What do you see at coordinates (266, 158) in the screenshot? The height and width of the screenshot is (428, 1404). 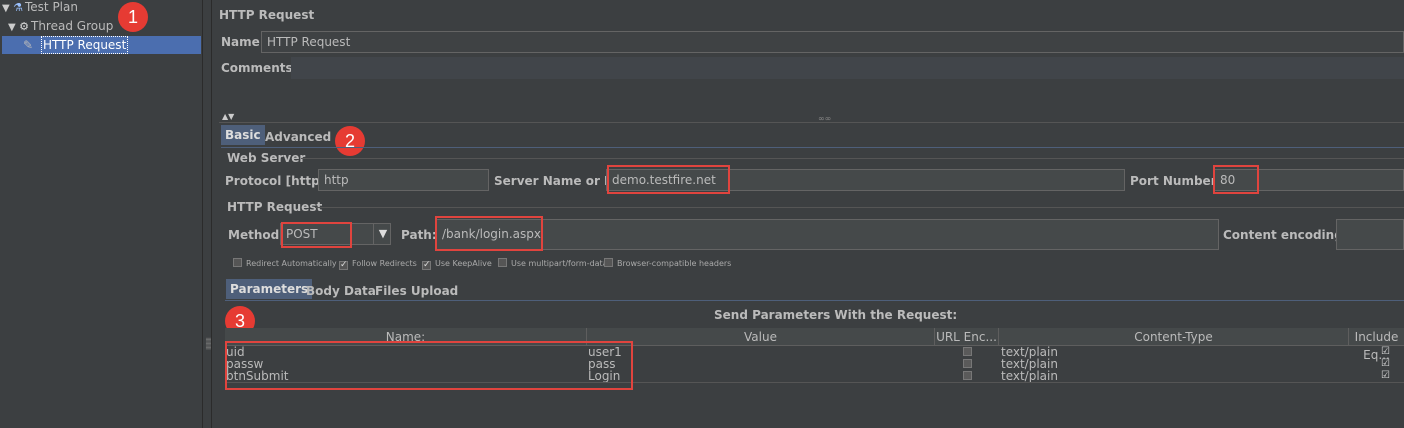 I see `web-server-section-title: Web Server` at bounding box center [266, 158].